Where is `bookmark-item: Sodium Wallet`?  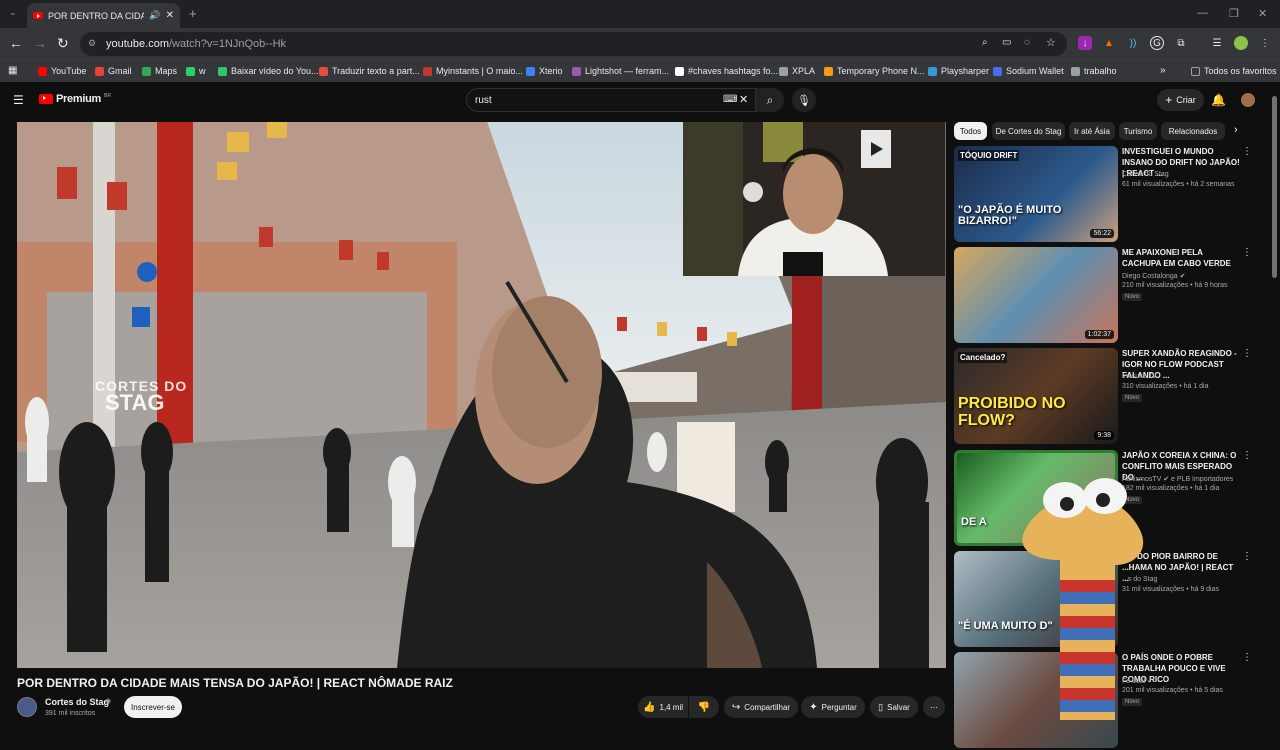 bookmark-item: Sodium Wallet is located at coordinates (1028, 71).